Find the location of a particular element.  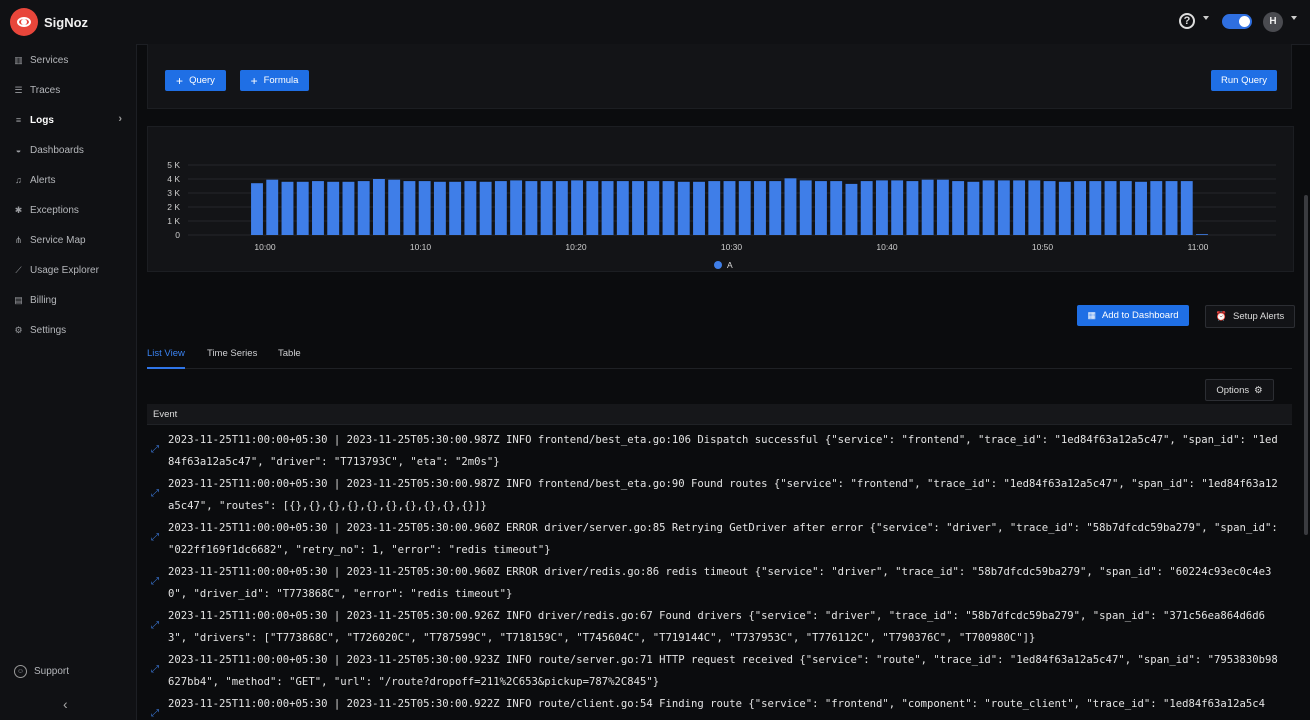

map-icon: ⋔ is located at coordinates (18, 239).